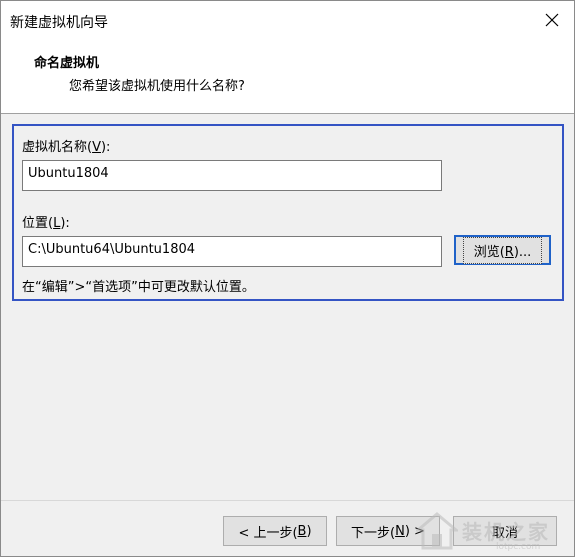 The width and height of the screenshot is (575, 557). Describe the element at coordinates (59, 23) in the screenshot. I see `window-title: 新建虚拟机向导` at that location.